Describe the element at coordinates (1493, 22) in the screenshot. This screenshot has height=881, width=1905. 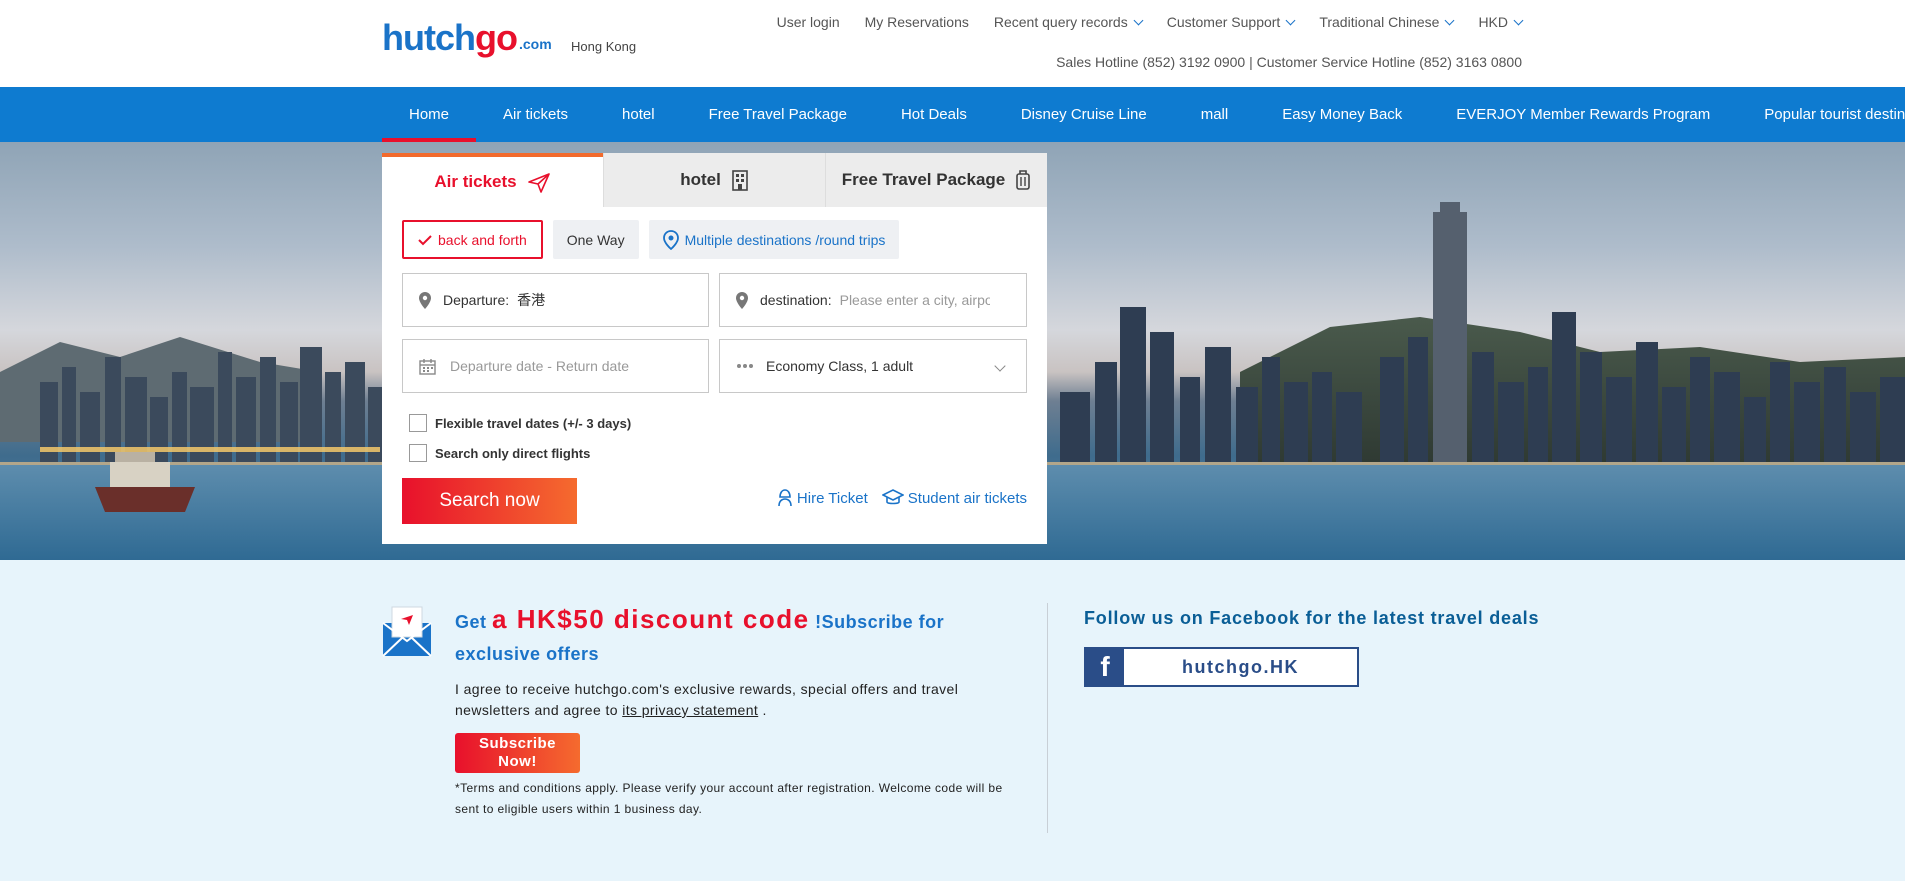
I see `nav-label: HKD` at that location.